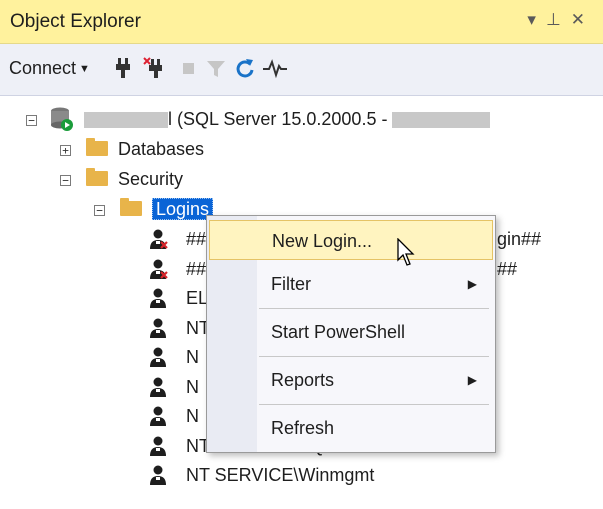  Describe the element at coordinates (99, 210) in the screenshot. I see `collapse-logins-icon: −` at that location.